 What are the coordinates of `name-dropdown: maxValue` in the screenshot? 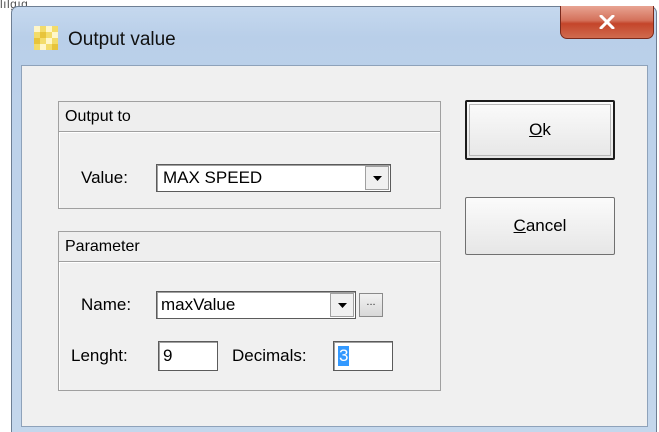 It's located at (256, 305).